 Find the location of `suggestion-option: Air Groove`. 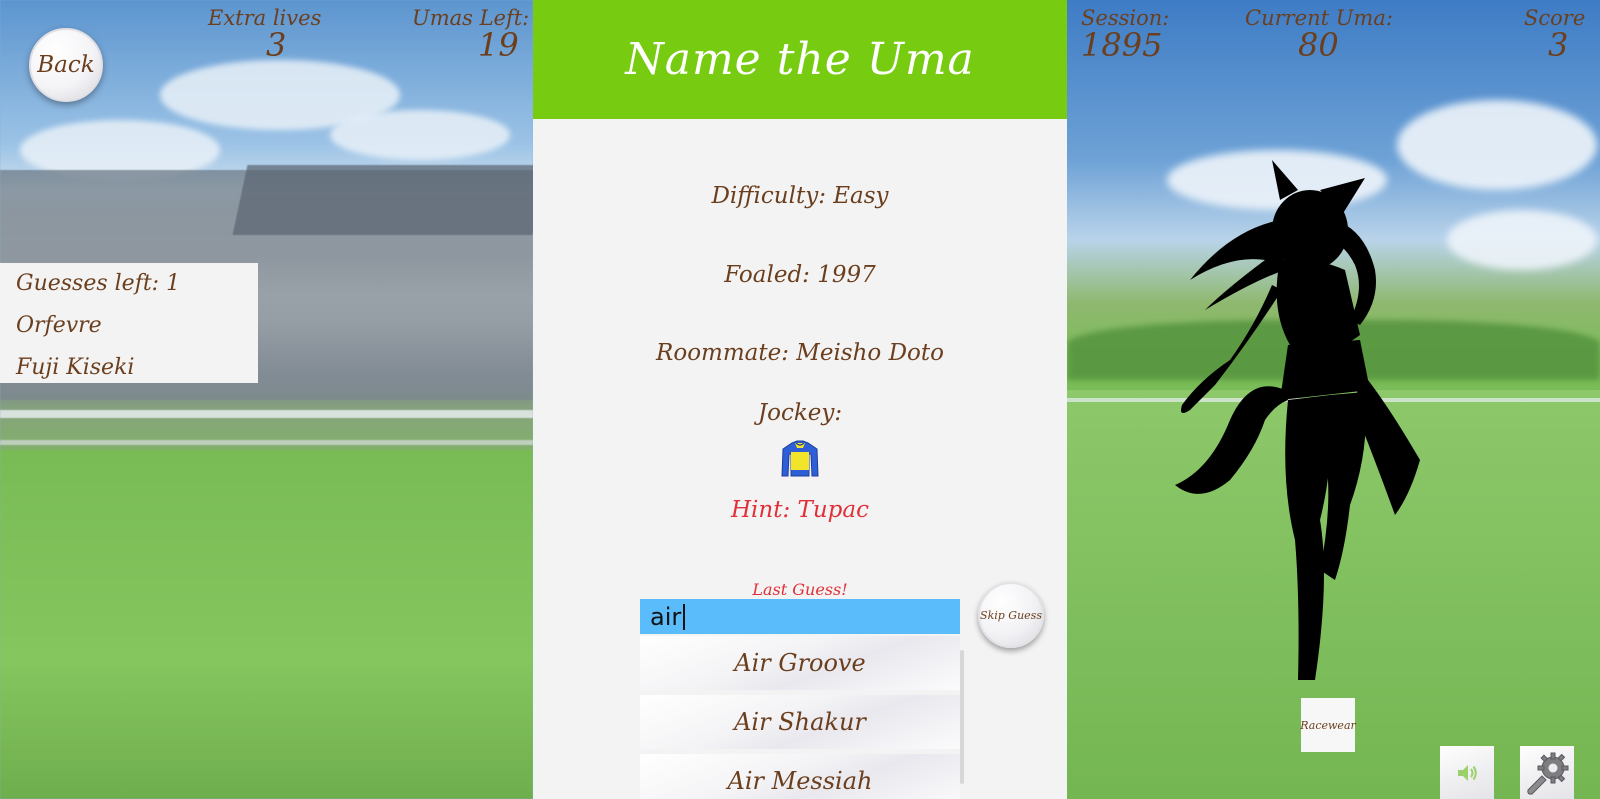

suggestion-option: Air Groove is located at coordinates (800, 663).